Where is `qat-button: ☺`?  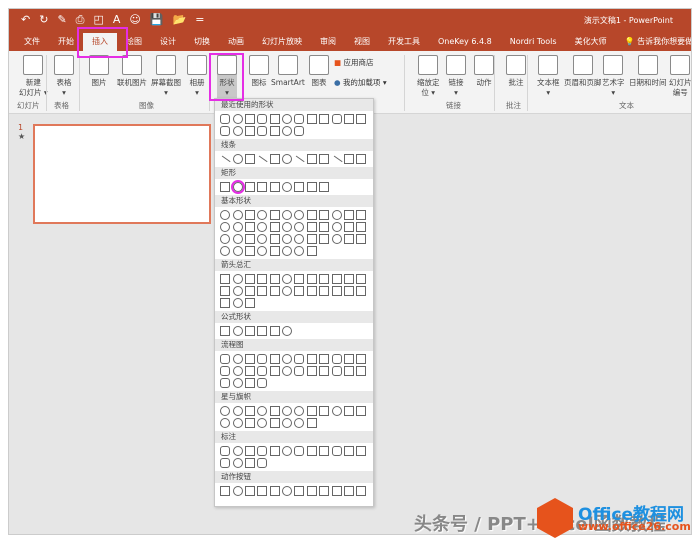
qat-button: ☺ is located at coordinates (134, 20).